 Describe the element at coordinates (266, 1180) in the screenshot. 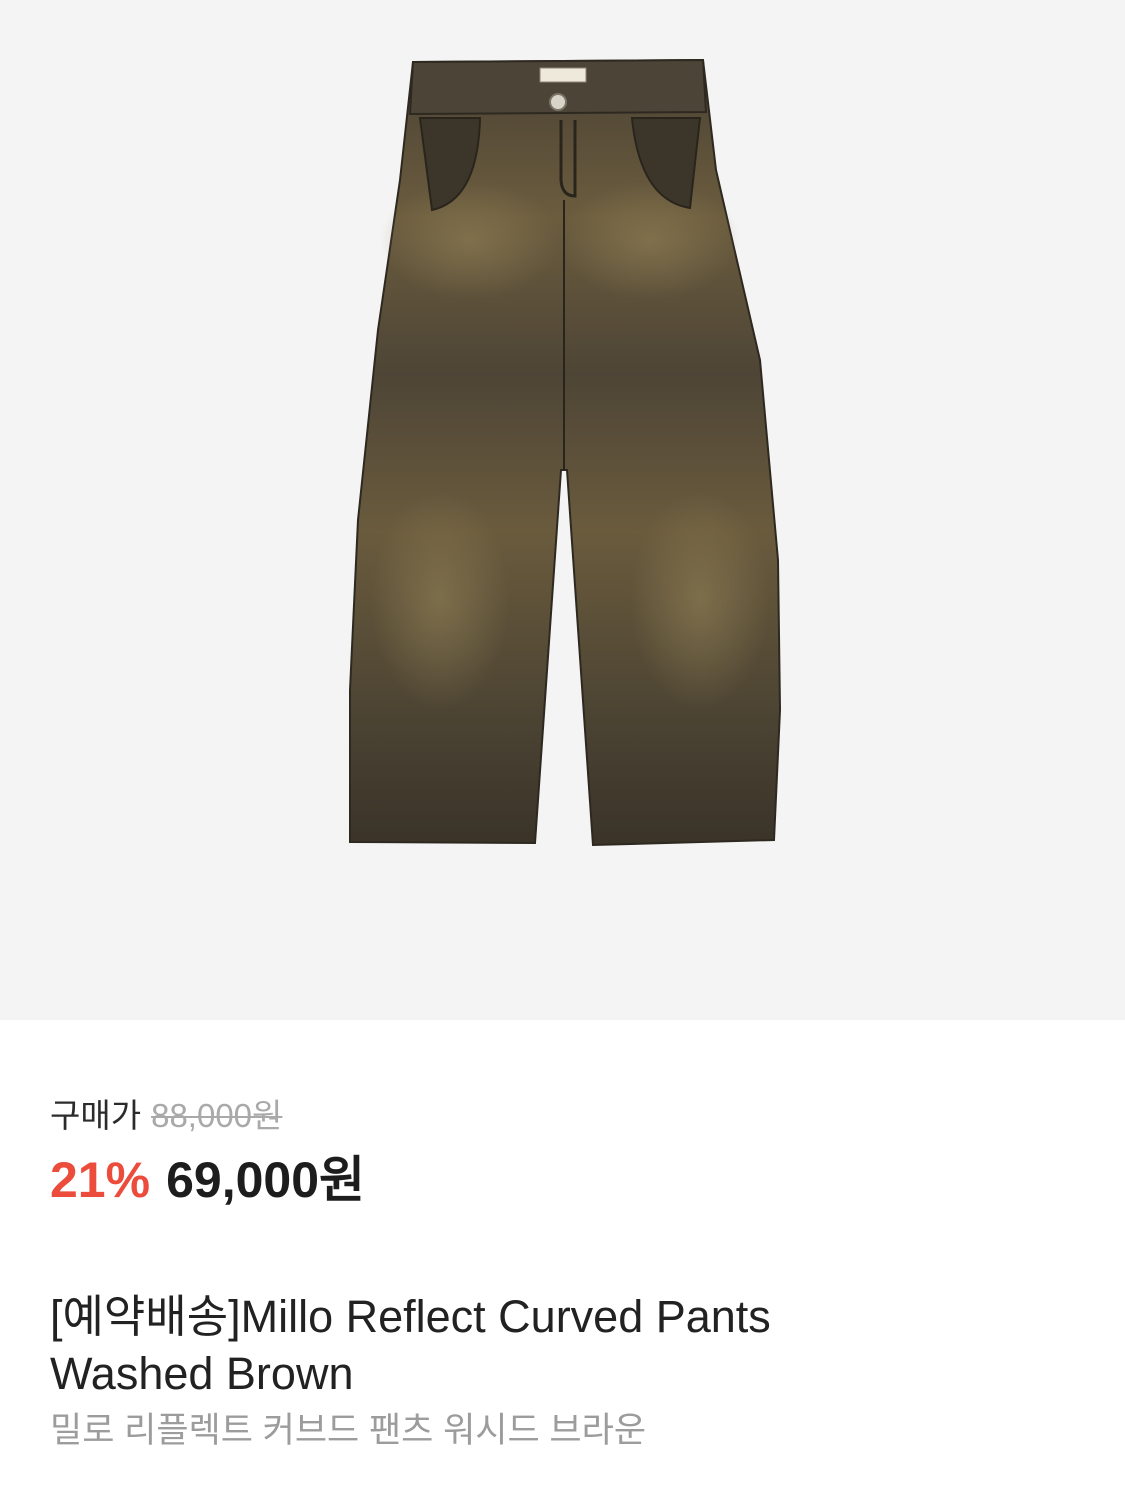

I see `sale-price: 69,000원` at that location.